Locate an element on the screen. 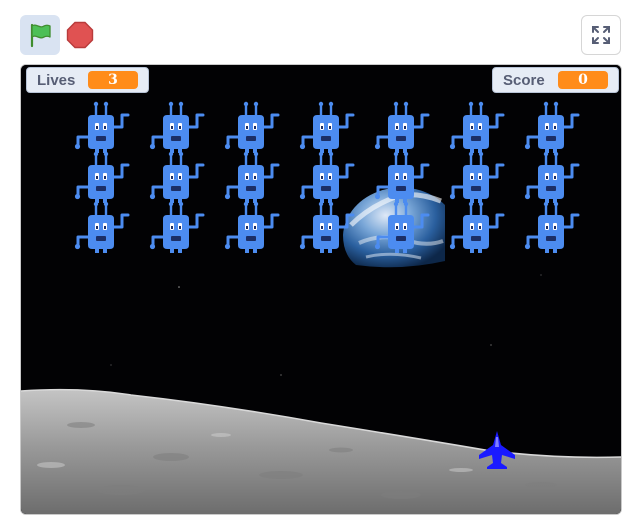  score-value: 0 is located at coordinates (583, 80).